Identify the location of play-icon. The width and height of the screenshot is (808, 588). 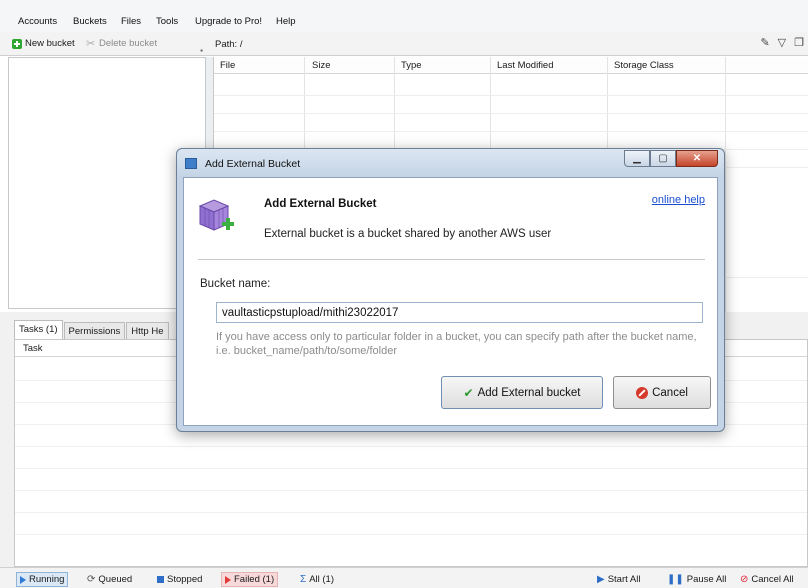
(23, 579).